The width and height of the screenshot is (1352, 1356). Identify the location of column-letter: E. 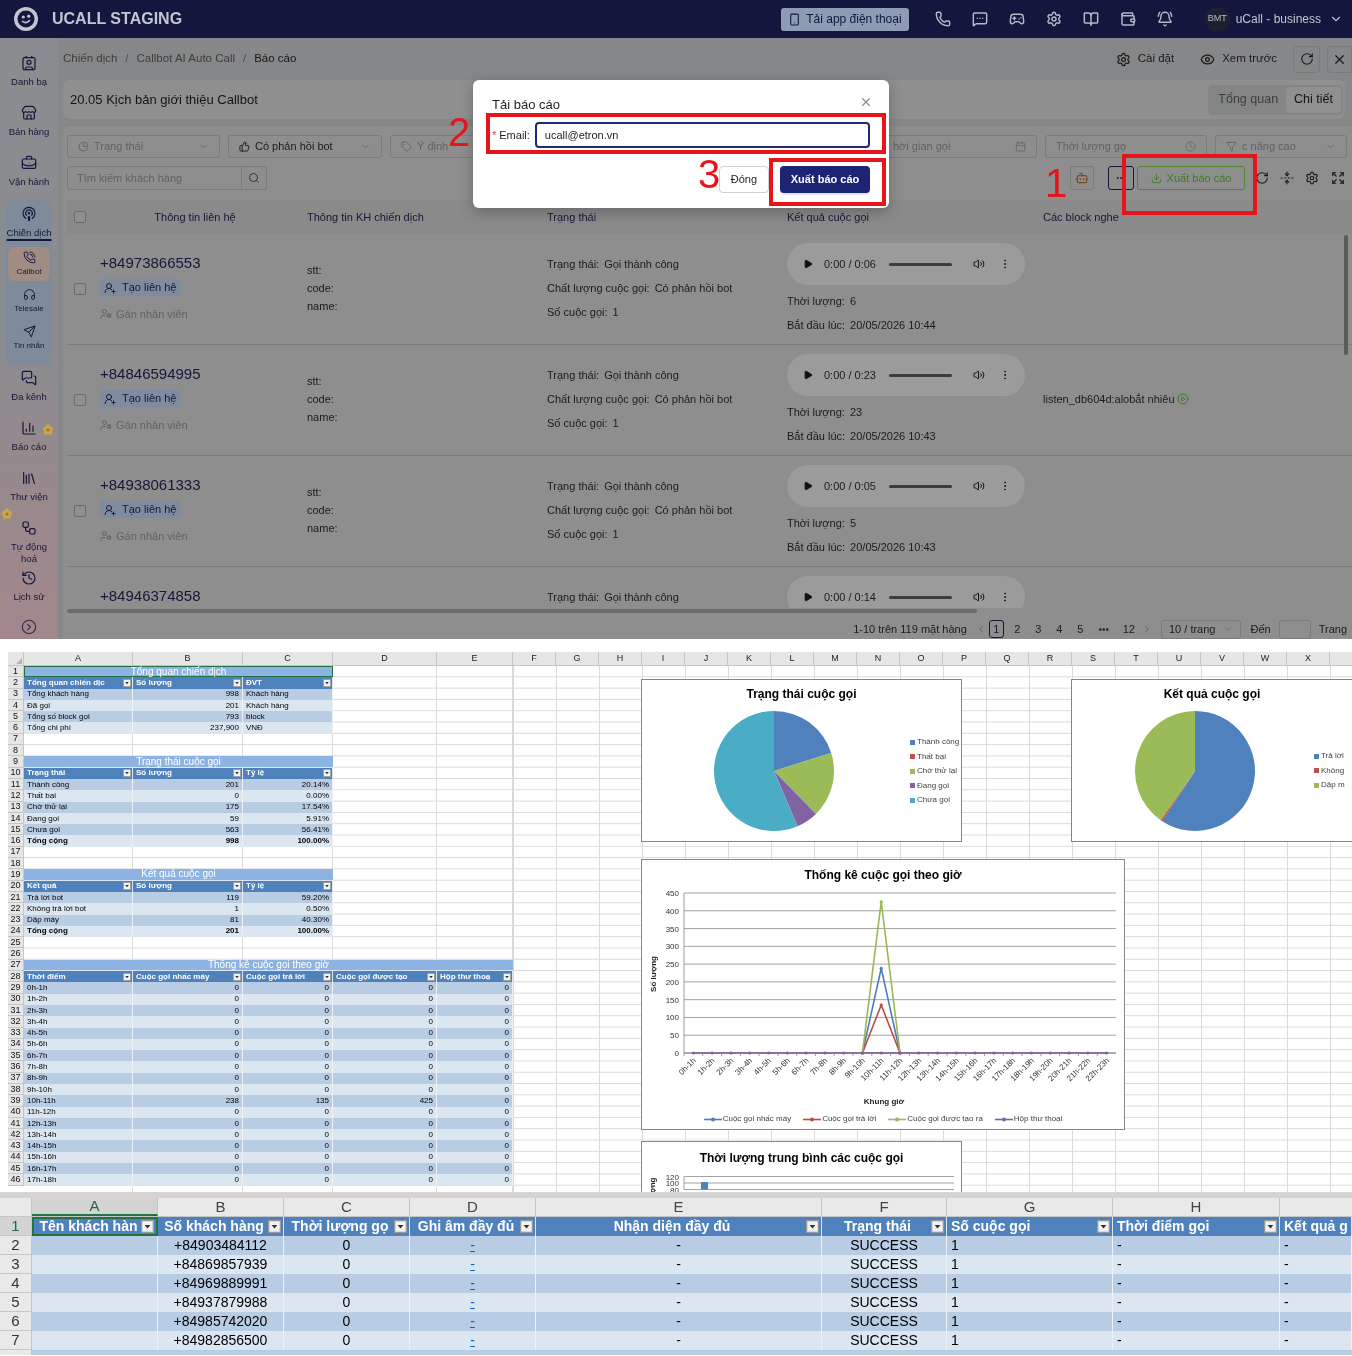
(679, 1207).